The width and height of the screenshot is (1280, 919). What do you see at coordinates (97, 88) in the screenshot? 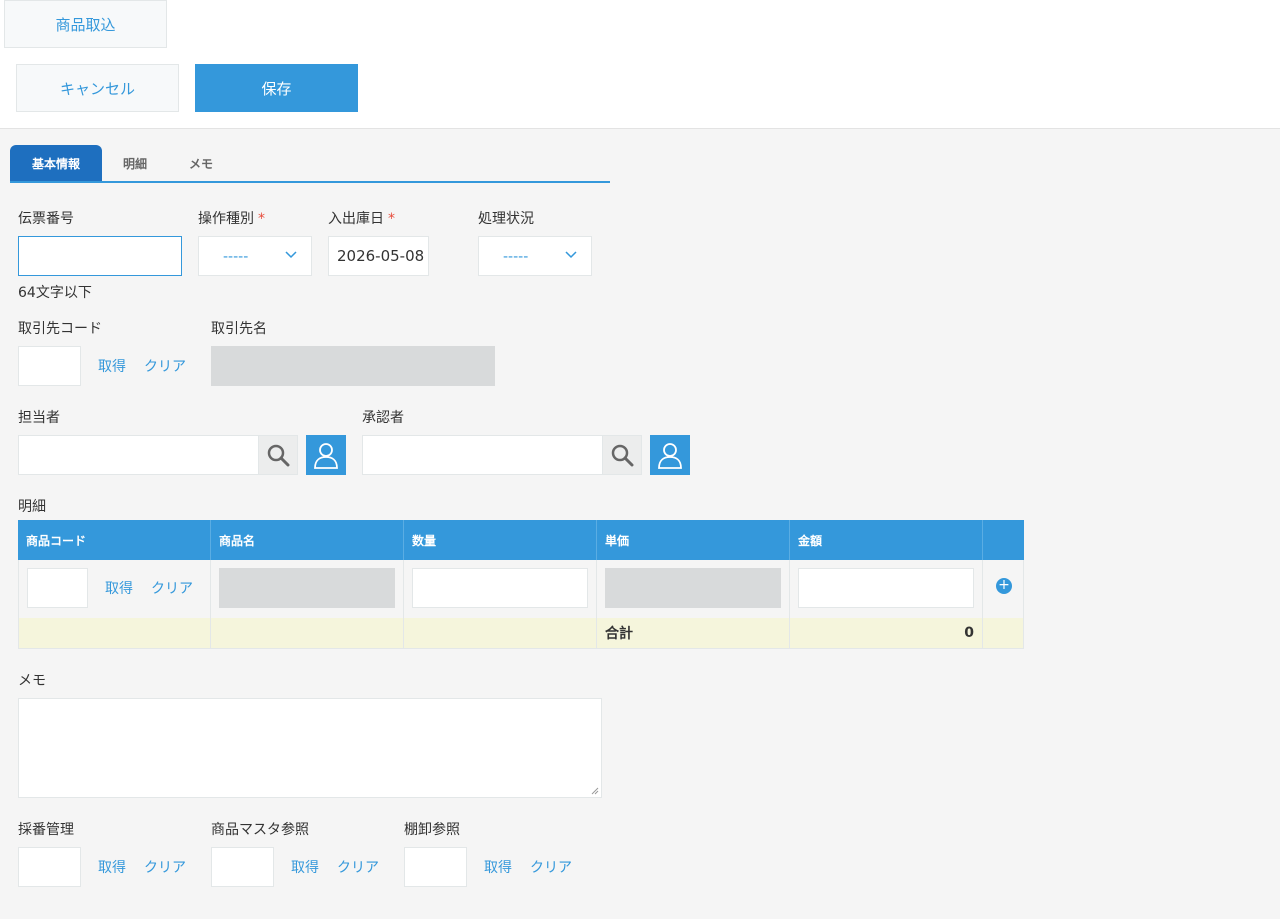
I see `cancel-button: キャンセル` at bounding box center [97, 88].